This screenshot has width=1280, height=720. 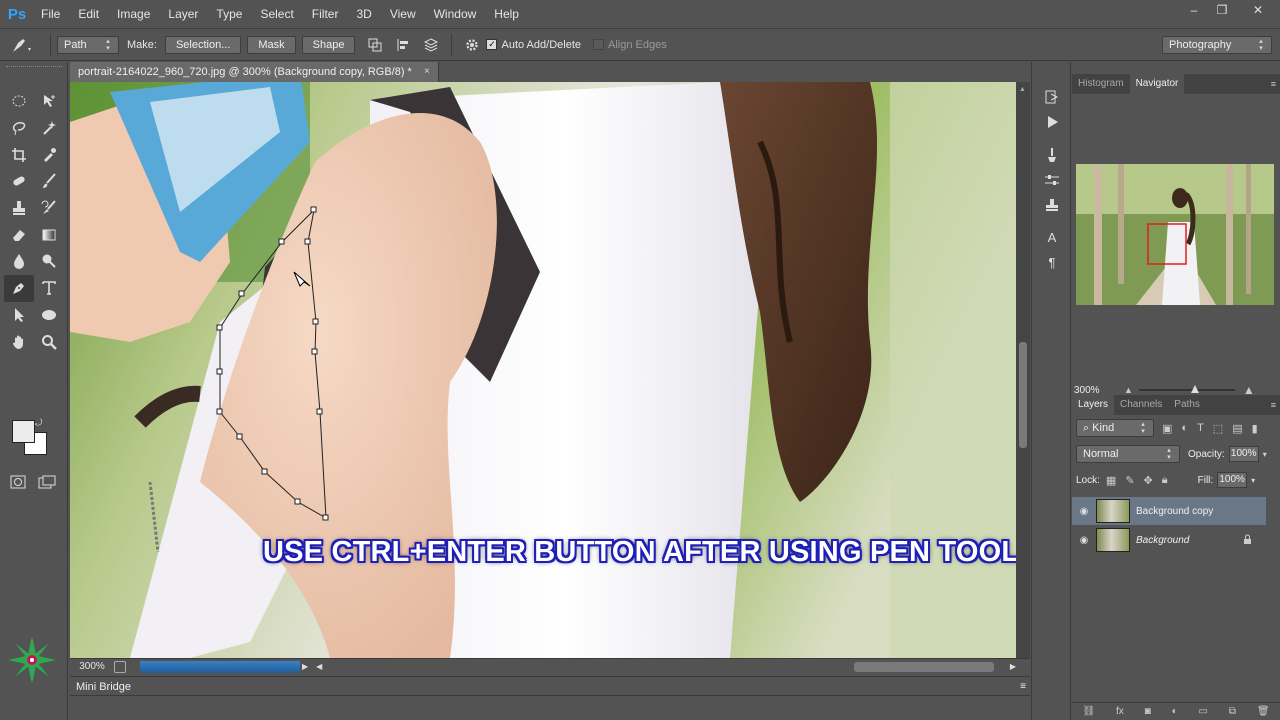 I want to click on zoom-slider-thumb, so click(x=1194, y=389).